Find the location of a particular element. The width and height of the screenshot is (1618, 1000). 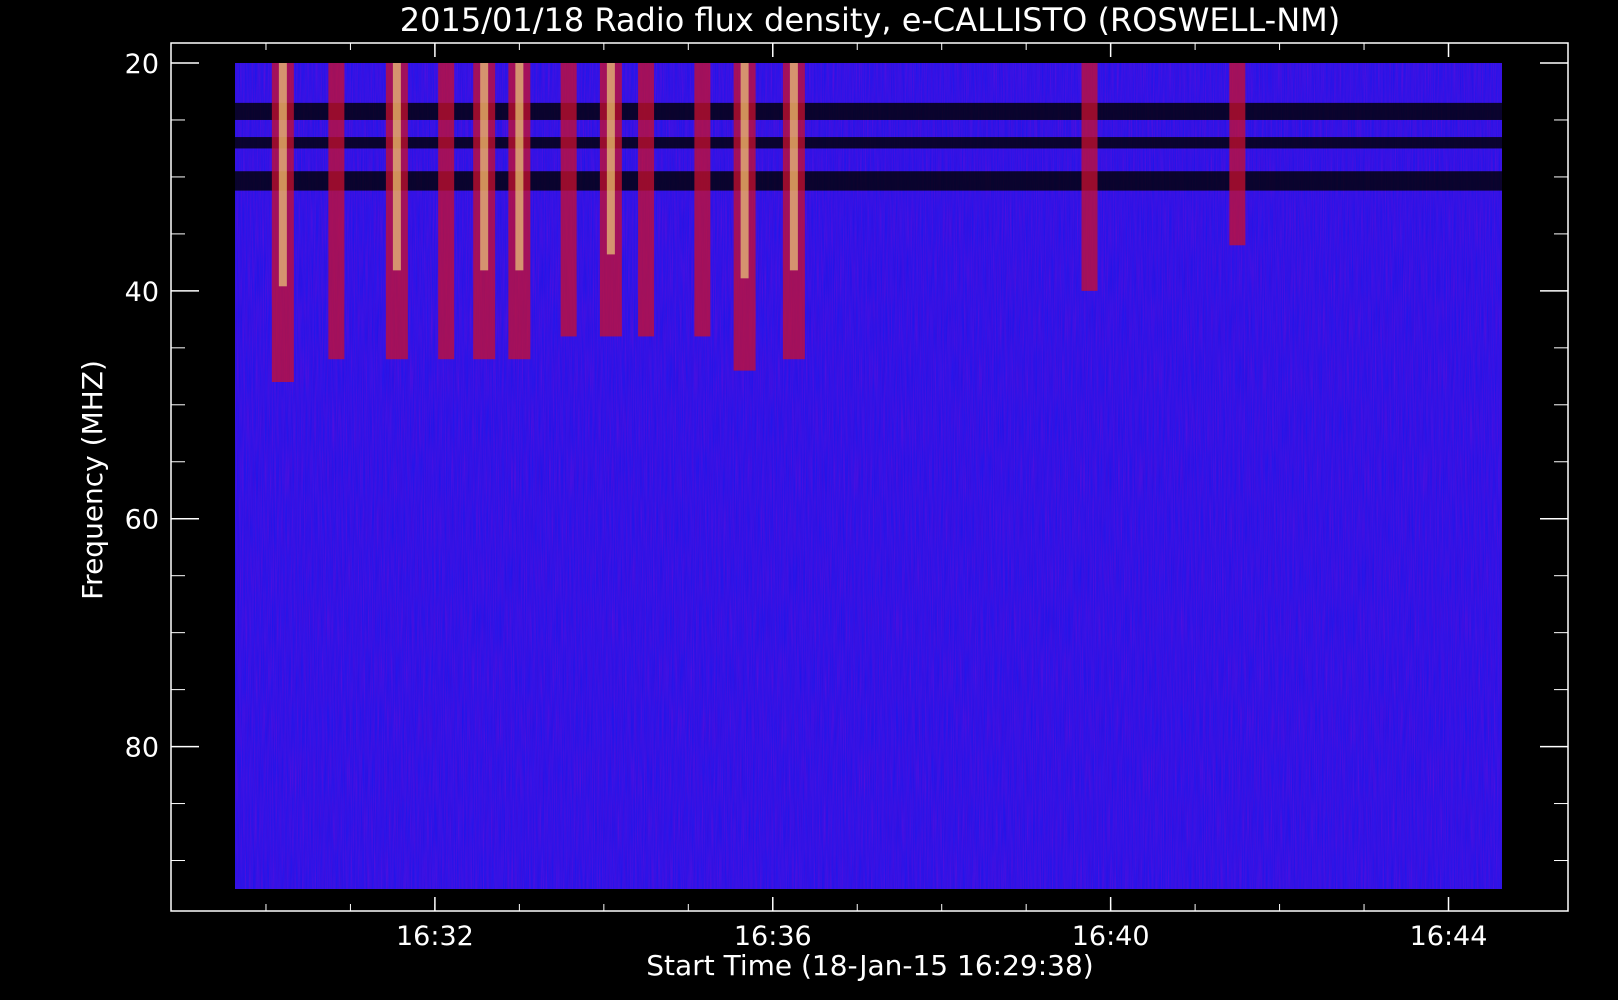

y-tick-label: 60 is located at coordinates (142, 520).